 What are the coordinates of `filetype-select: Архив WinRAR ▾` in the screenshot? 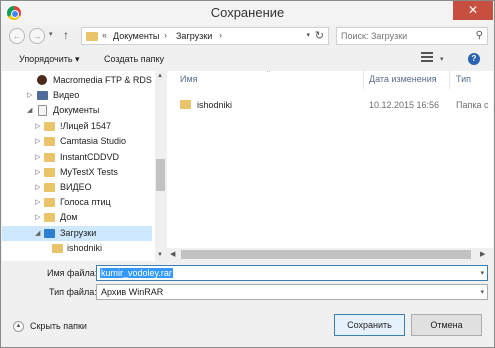 It's located at (292, 292).